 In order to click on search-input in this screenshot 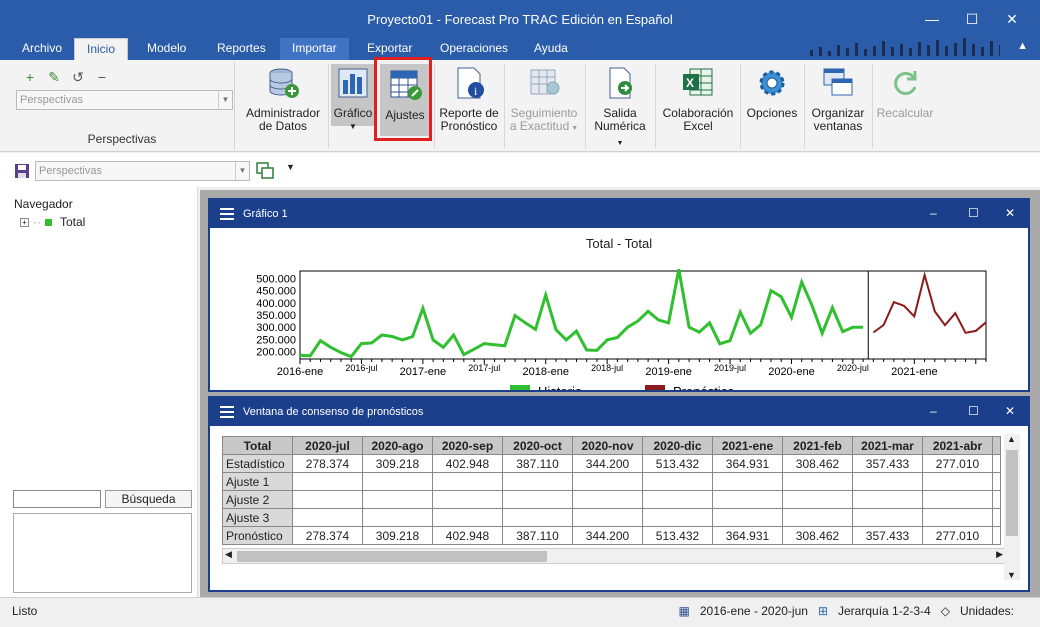, I will do `click(57, 499)`.